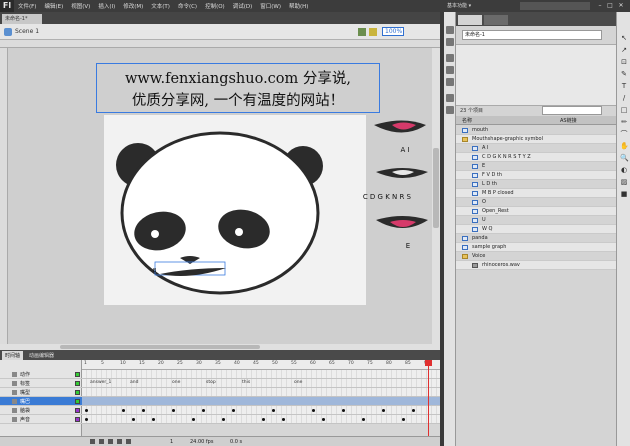 This screenshot has width=630, height=446. I want to click on library-item: W Q, so click(536, 229).